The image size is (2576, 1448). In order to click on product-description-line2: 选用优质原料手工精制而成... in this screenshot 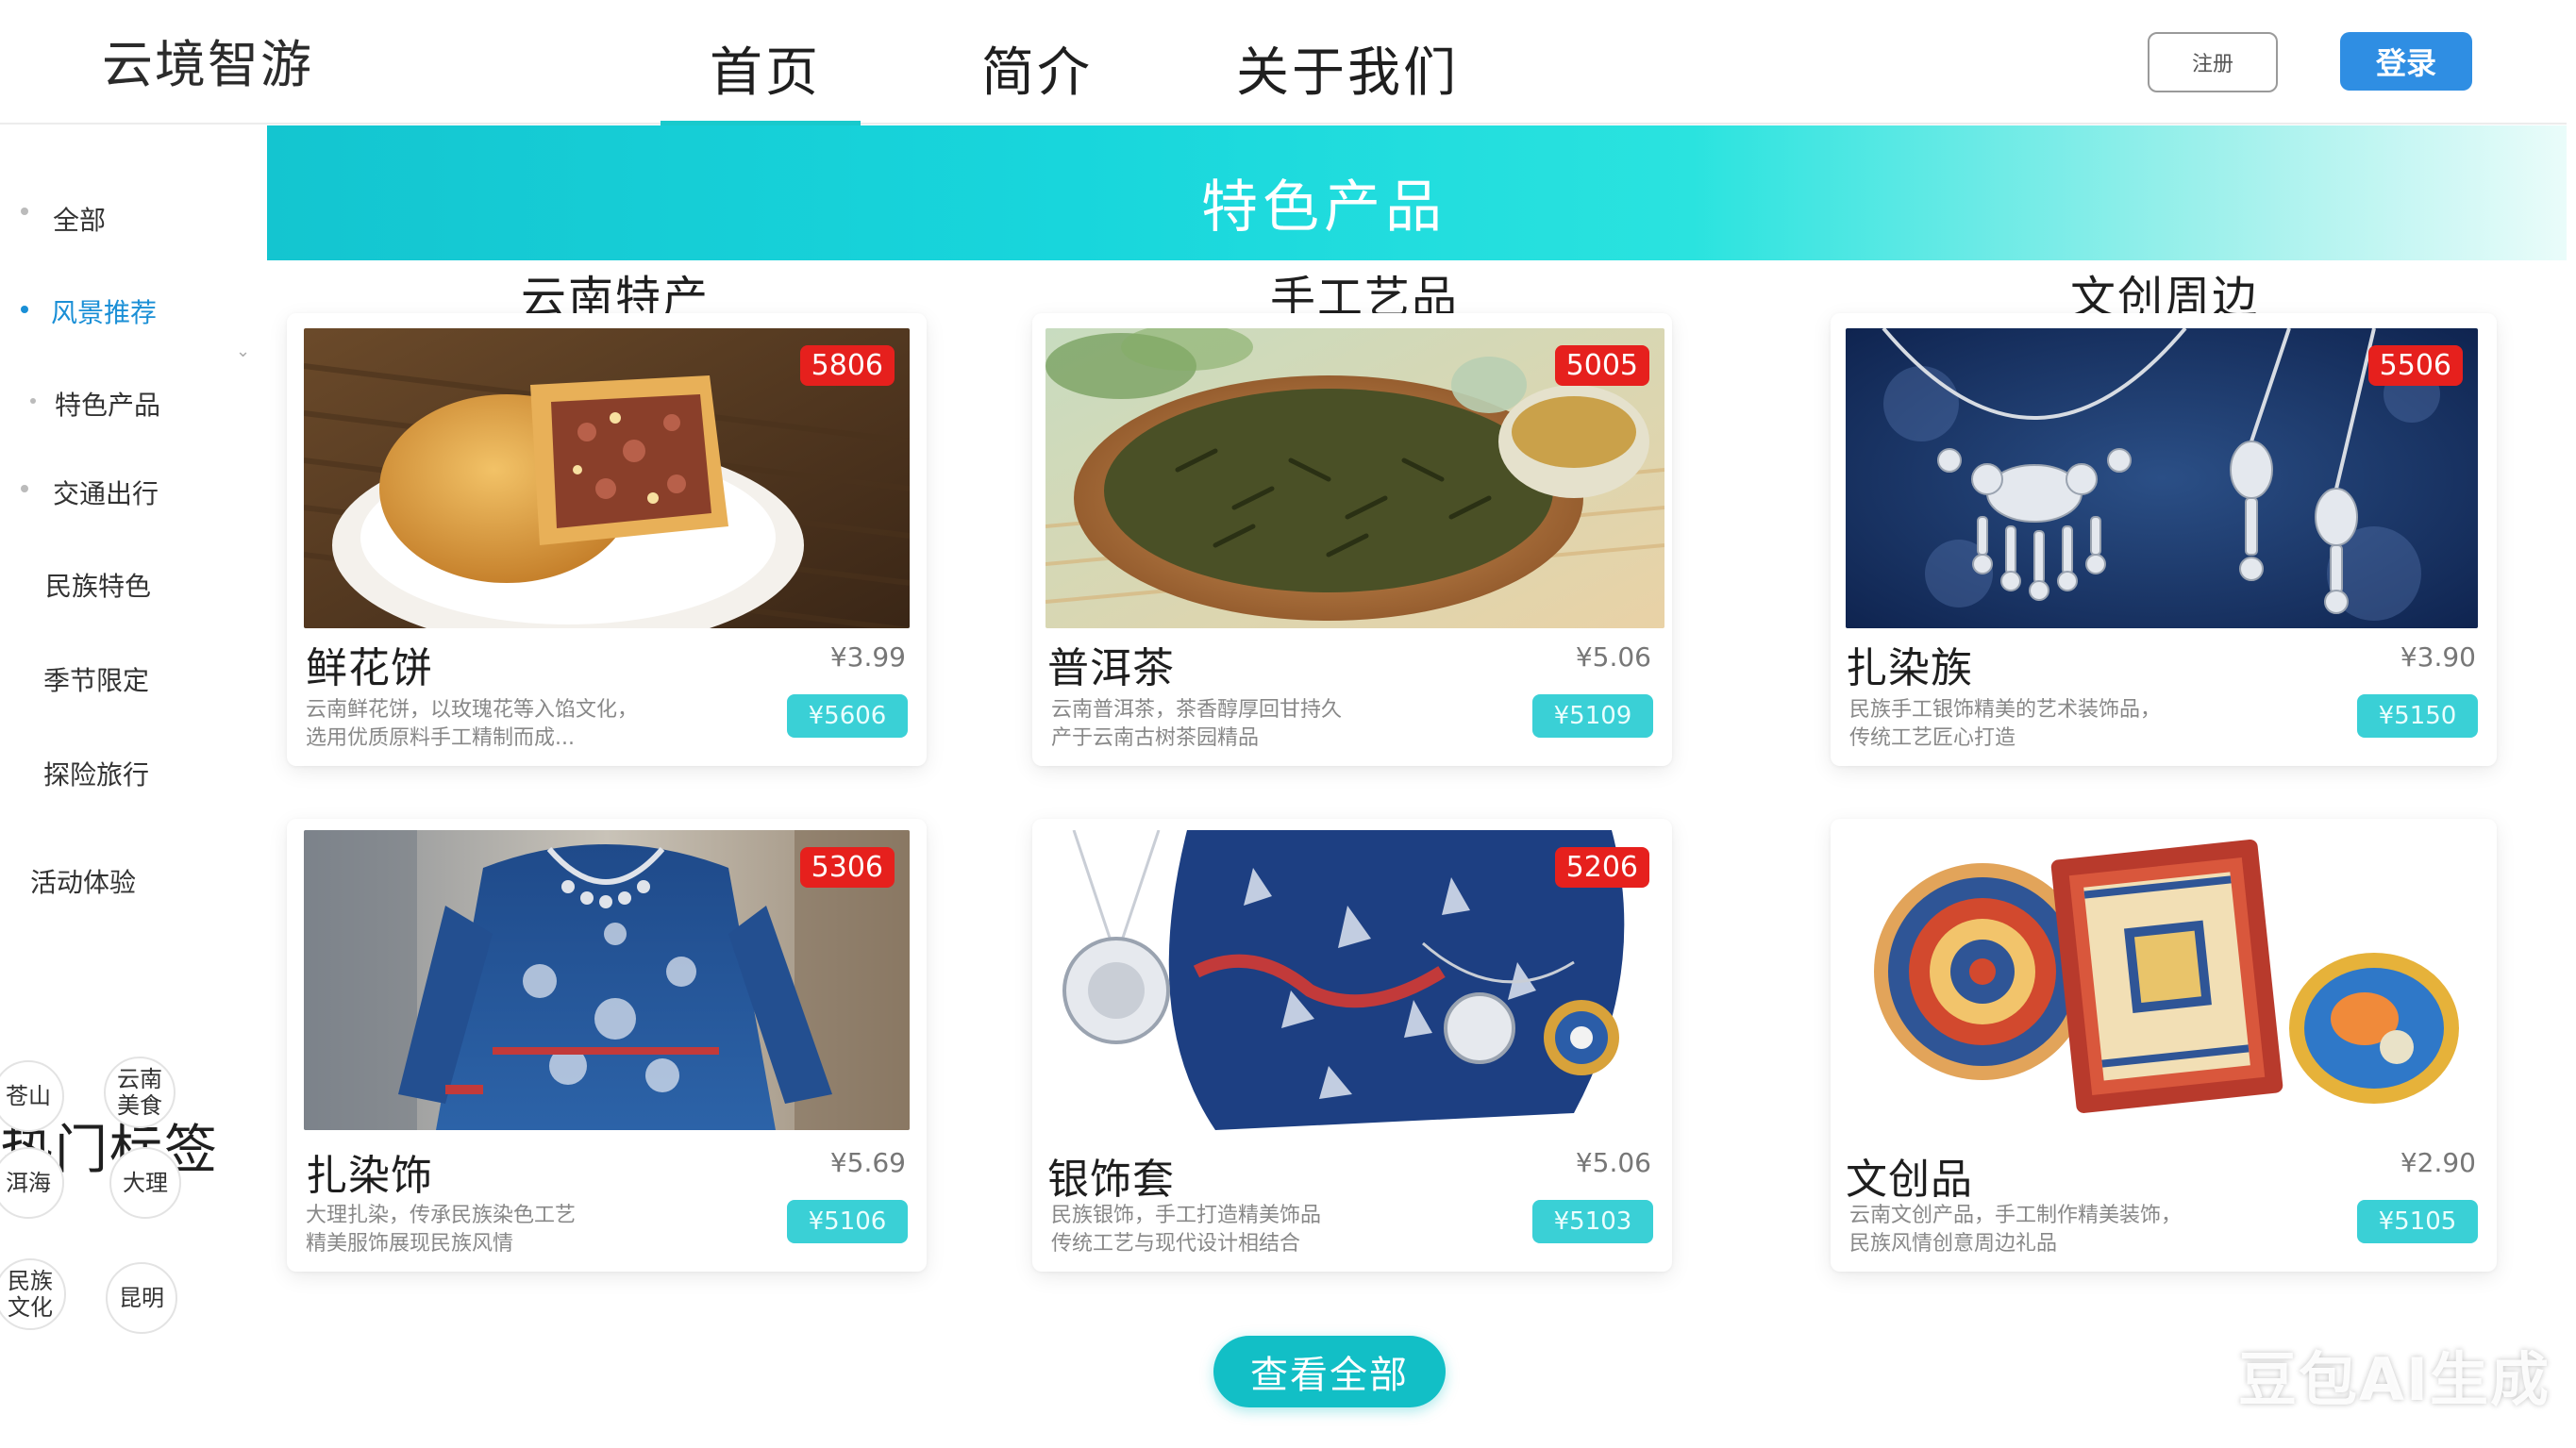, I will do `click(440, 738)`.